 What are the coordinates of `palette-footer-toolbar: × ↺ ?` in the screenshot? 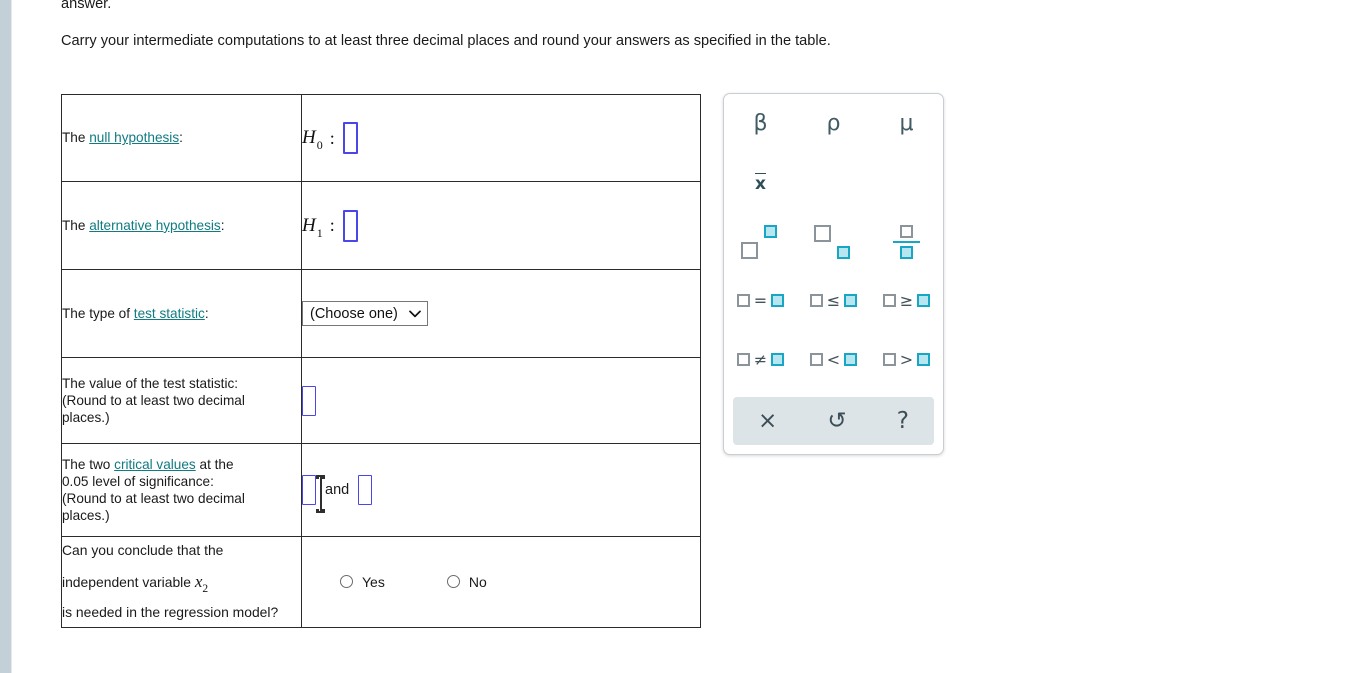 It's located at (833, 421).